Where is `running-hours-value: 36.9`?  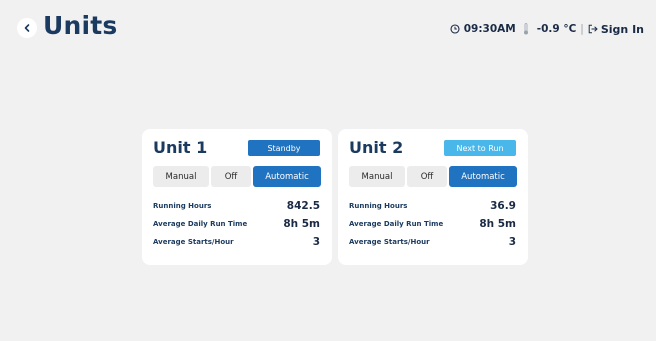 running-hours-value: 36.9 is located at coordinates (503, 206).